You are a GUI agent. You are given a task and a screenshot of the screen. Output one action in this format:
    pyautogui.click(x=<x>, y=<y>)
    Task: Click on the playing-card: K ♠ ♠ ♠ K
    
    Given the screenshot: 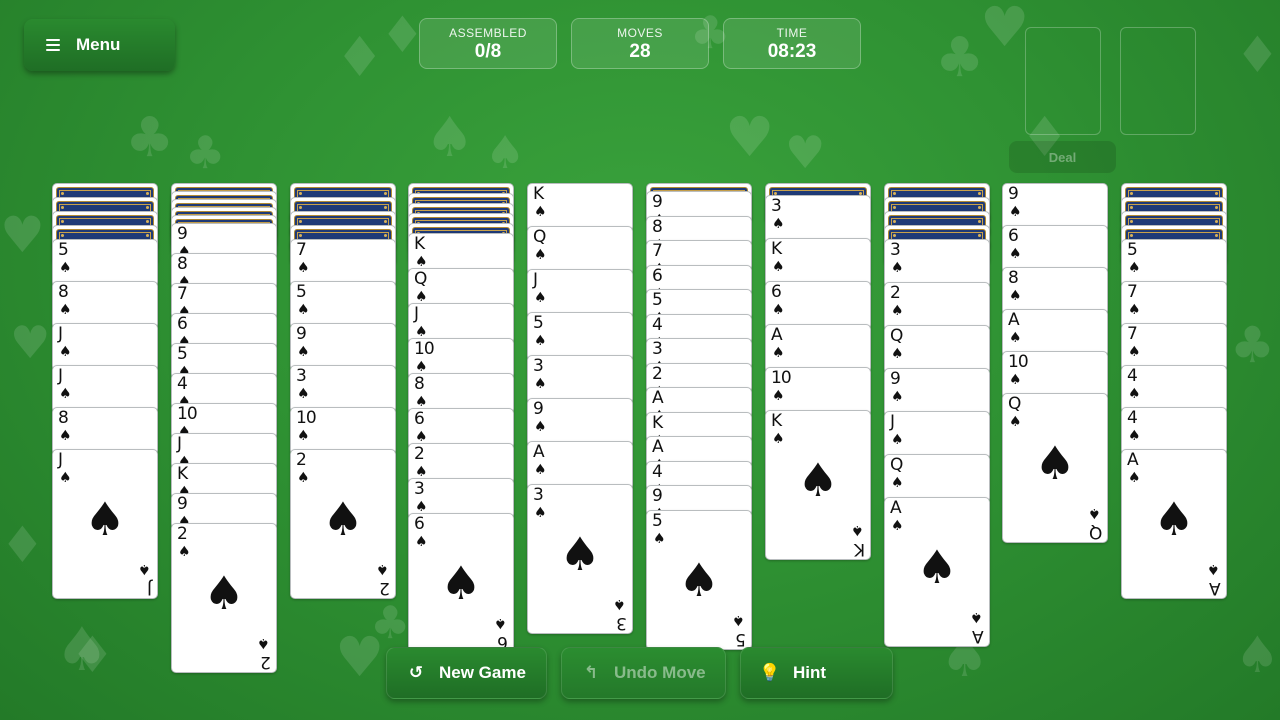 What is the action you would take?
    pyautogui.click(x=818, y=485)
    